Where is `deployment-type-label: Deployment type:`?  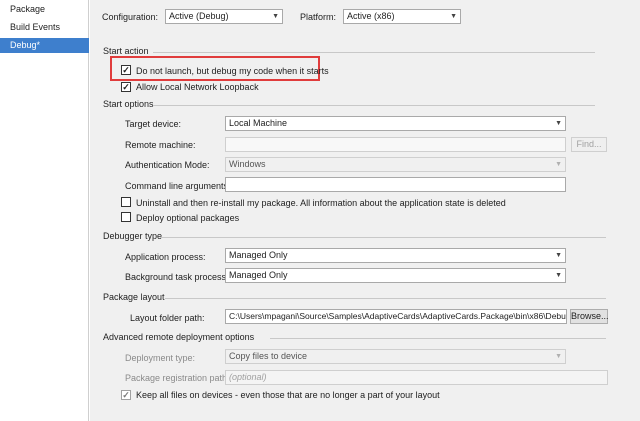 deployment-type-label: Deployment type: is located at coordinates (160, 358).